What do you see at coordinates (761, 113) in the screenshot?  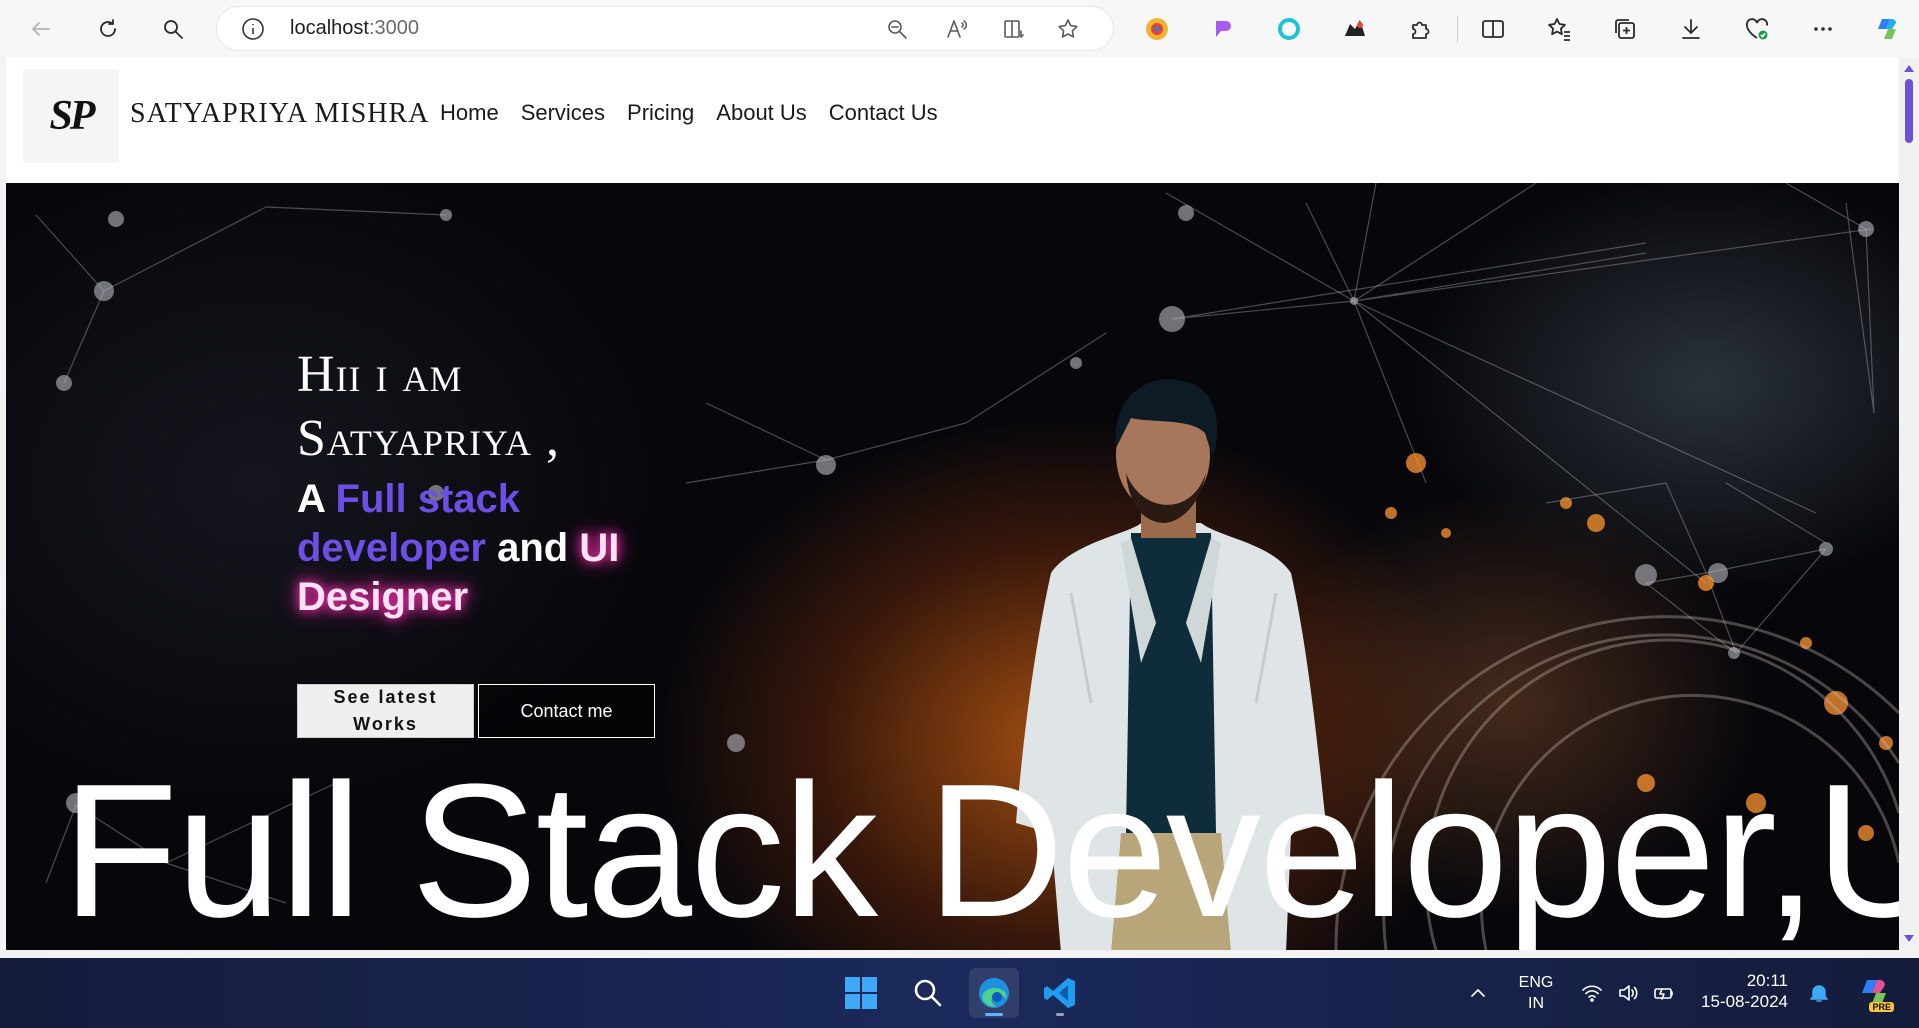 I see `nav-about-us: About Us` at bounding box center [761, 113].